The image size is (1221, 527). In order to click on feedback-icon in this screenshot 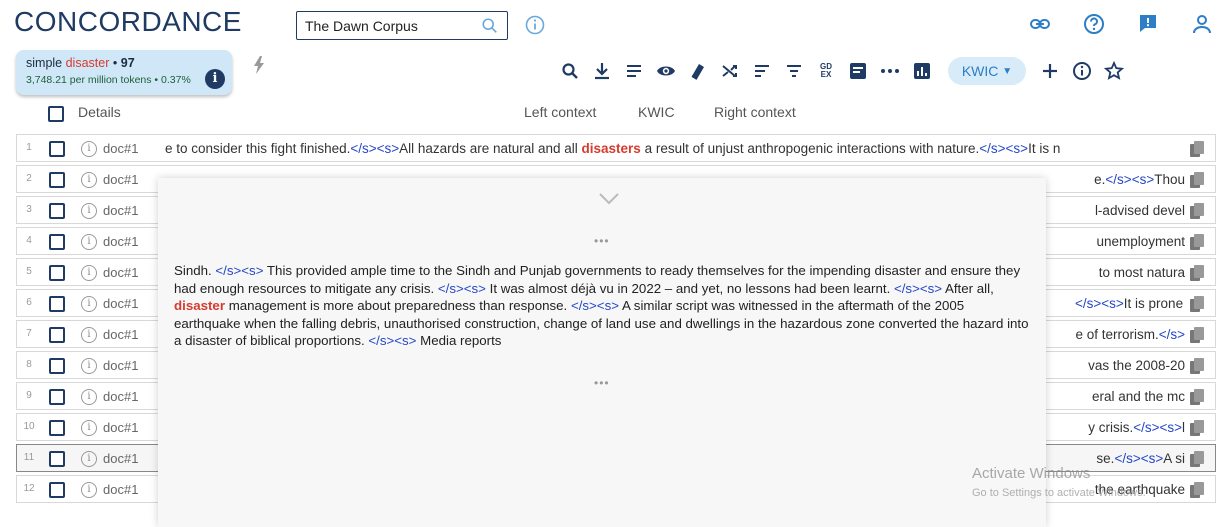, I will do `click(1148, 24)`.